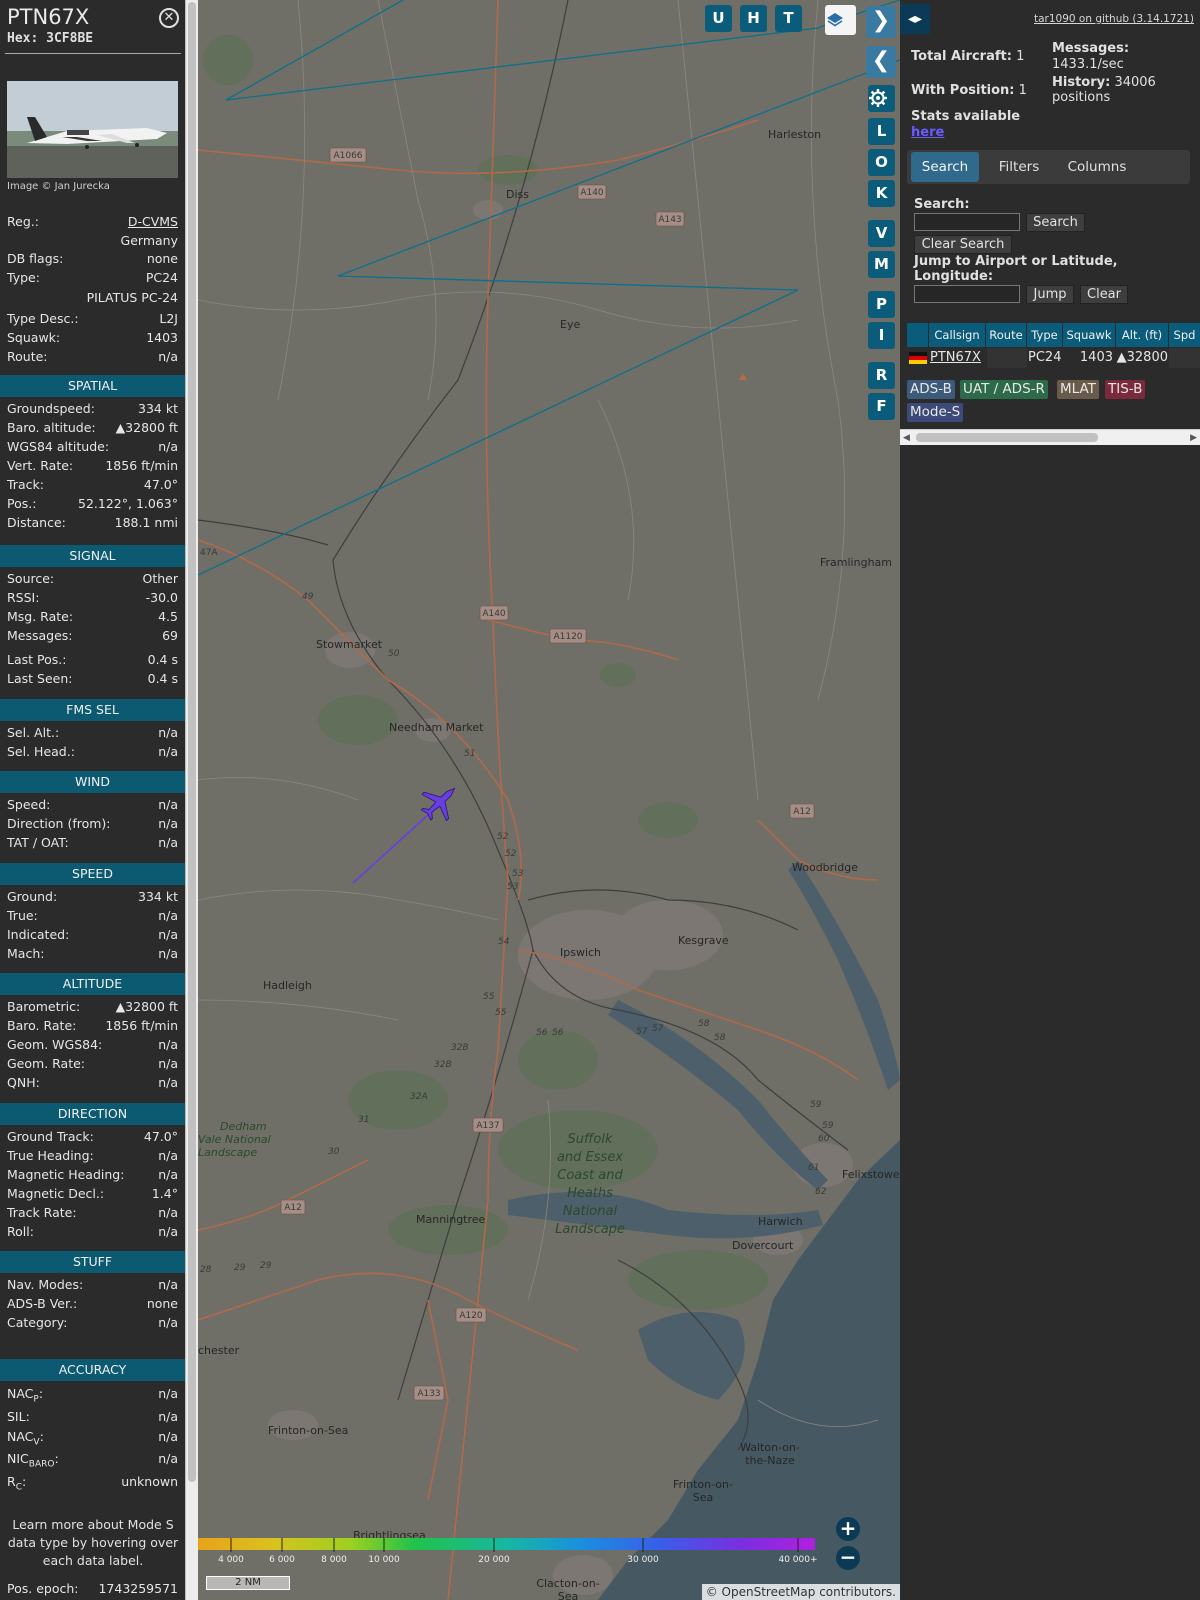 This screenshot has width=1200, height=1600. What do you see at coordinates (1114, 19) in the screenshot?
I see `version-link: tar1090 on github (3.14.1721)` at bounding box center [1114, 19].